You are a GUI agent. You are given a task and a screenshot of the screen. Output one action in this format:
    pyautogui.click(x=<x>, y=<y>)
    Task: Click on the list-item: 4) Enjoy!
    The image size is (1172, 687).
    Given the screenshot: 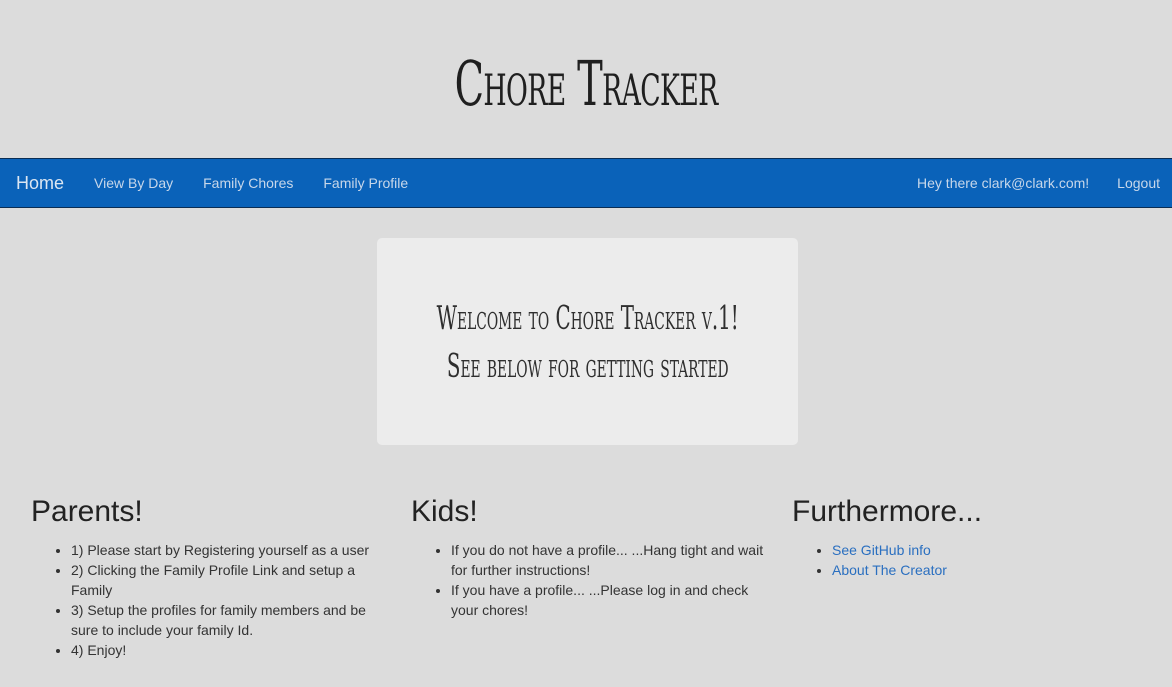 What is the action you would take?
    pyautogui.click(x=231, y=650)
    